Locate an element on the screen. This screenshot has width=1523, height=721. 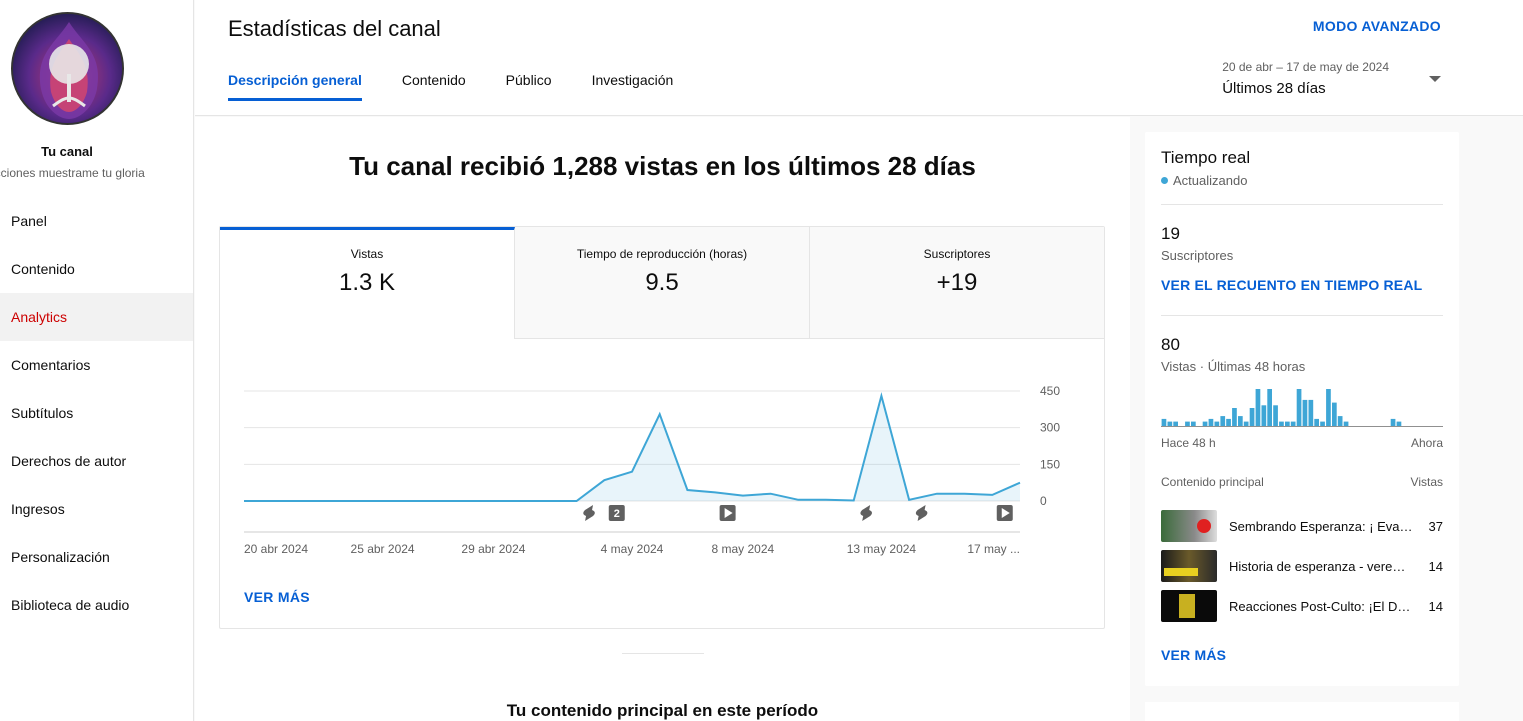
top-content-section-title: Tu contenido principal en este período is located at coordinates (662, 710).